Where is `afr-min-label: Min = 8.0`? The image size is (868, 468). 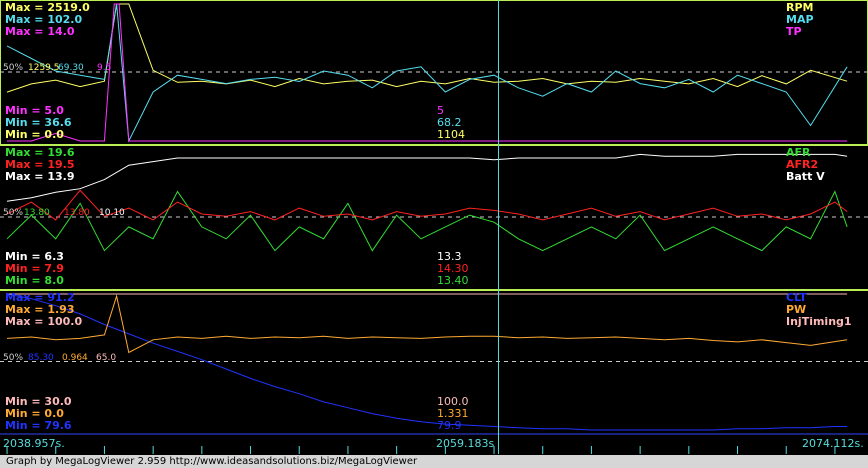
afr-min-label: Min = 8.0 is located at coordinates (34, 280).